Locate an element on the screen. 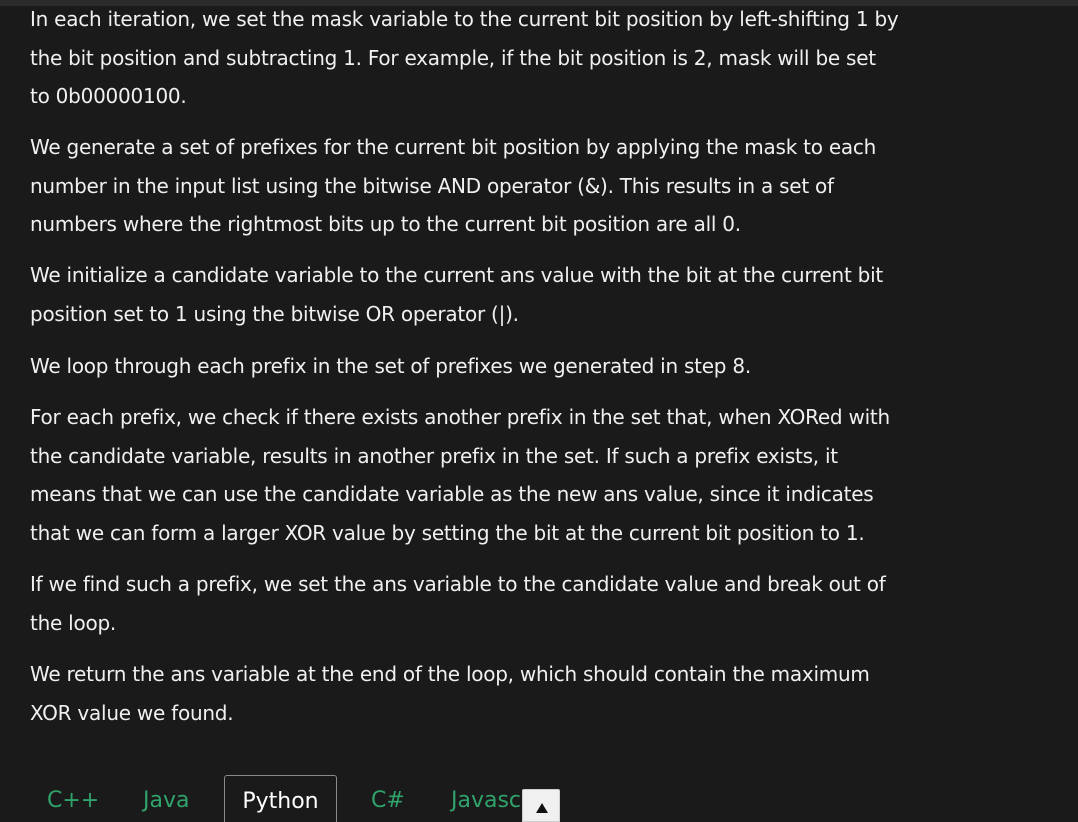  scroll-to-top-button is located at coordinates (541, 805).